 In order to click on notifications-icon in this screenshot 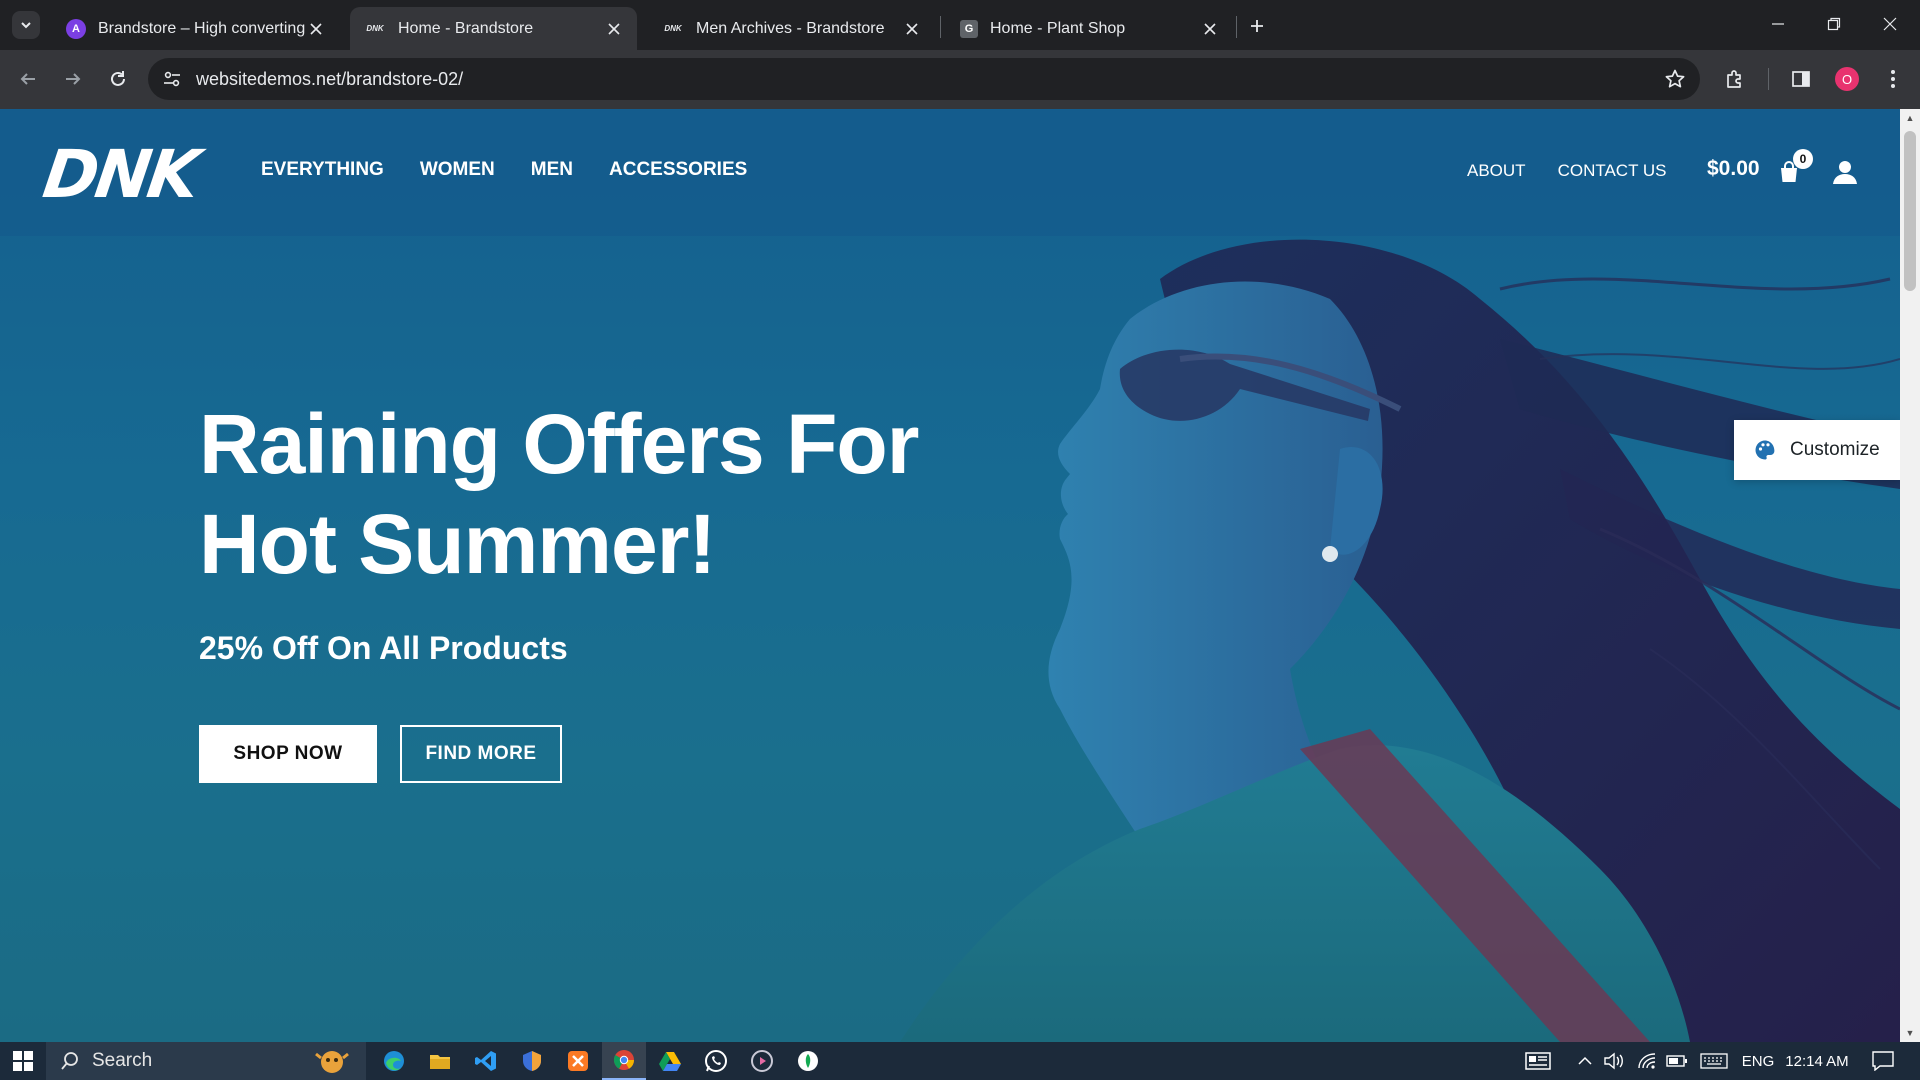, I will do `click(1883, 1061)`.